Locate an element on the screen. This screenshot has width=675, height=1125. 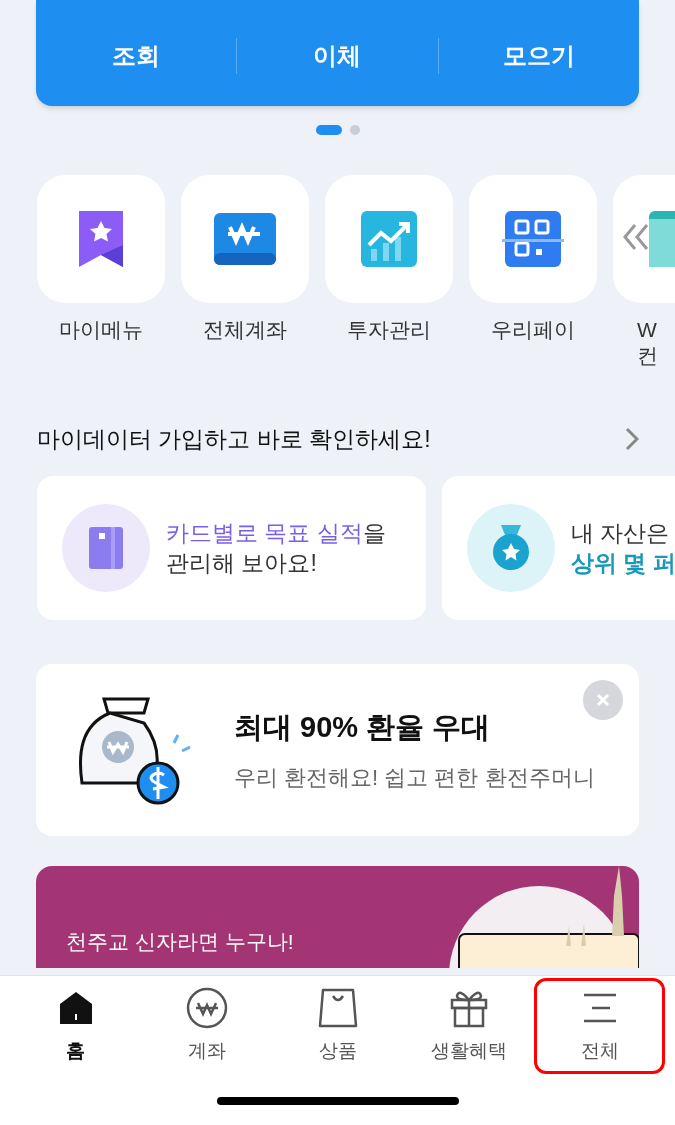
section-title: 마이데이터 가입하고 바로 확인하세요! is located at coordinates (234, 439).